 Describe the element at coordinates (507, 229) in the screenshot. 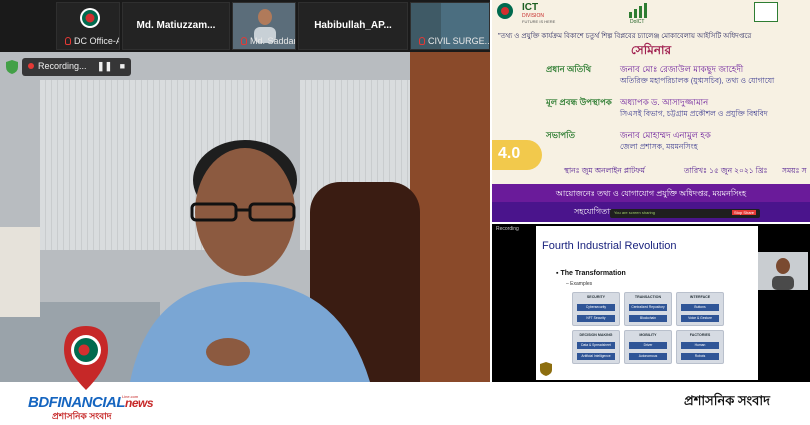

I see `pres-recording-label: Recording` at that location.